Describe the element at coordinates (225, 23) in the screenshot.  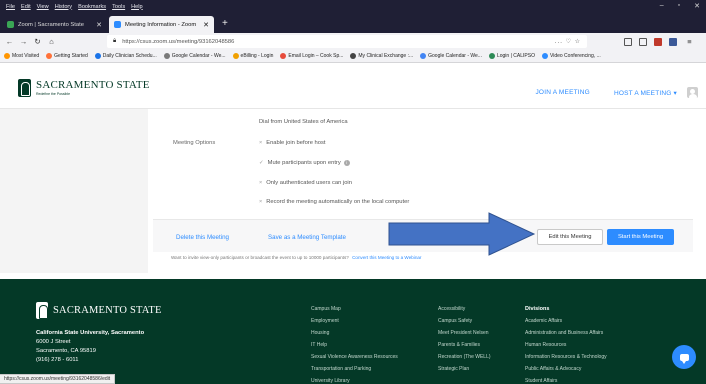
I see `new-tab-button: +` at that location.